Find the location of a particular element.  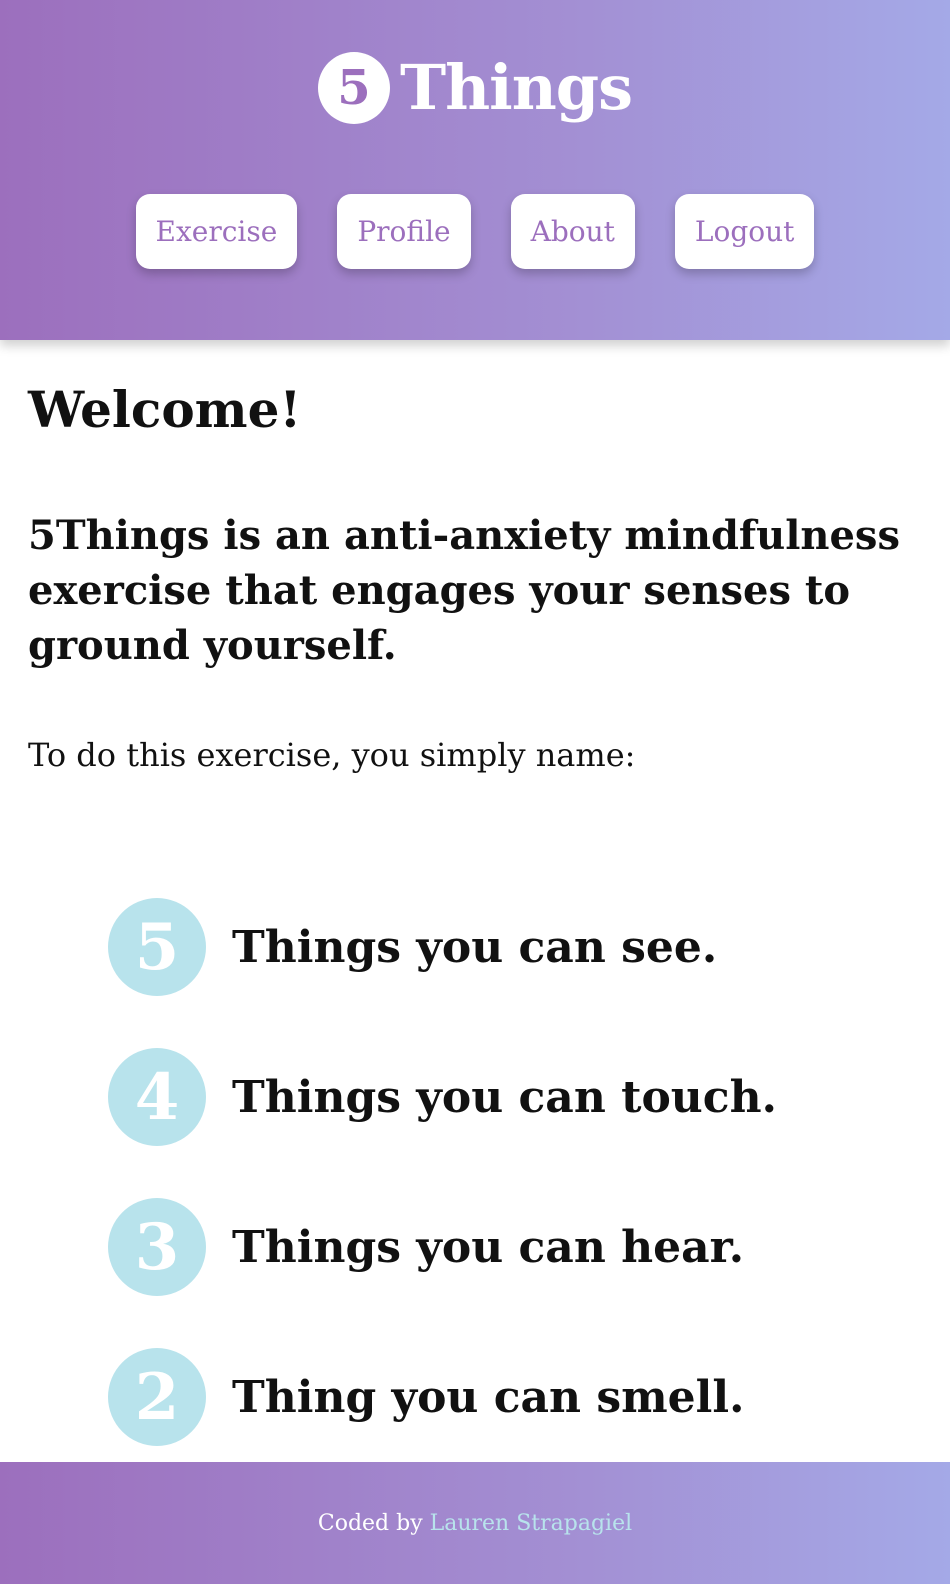

site-footer: Coded by Lauren Strapagiel is located at coordinates (475, 1523).